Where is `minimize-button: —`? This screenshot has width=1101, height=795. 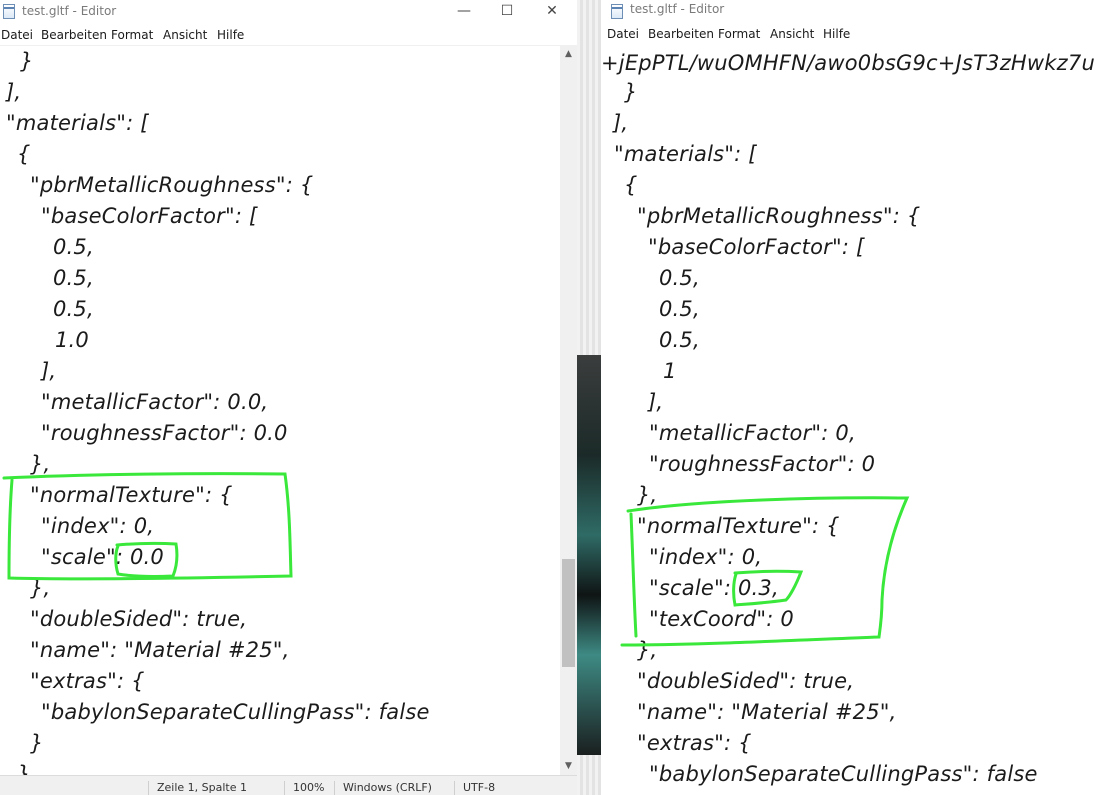 minimize-button: — is located at coordinates (464, 12).